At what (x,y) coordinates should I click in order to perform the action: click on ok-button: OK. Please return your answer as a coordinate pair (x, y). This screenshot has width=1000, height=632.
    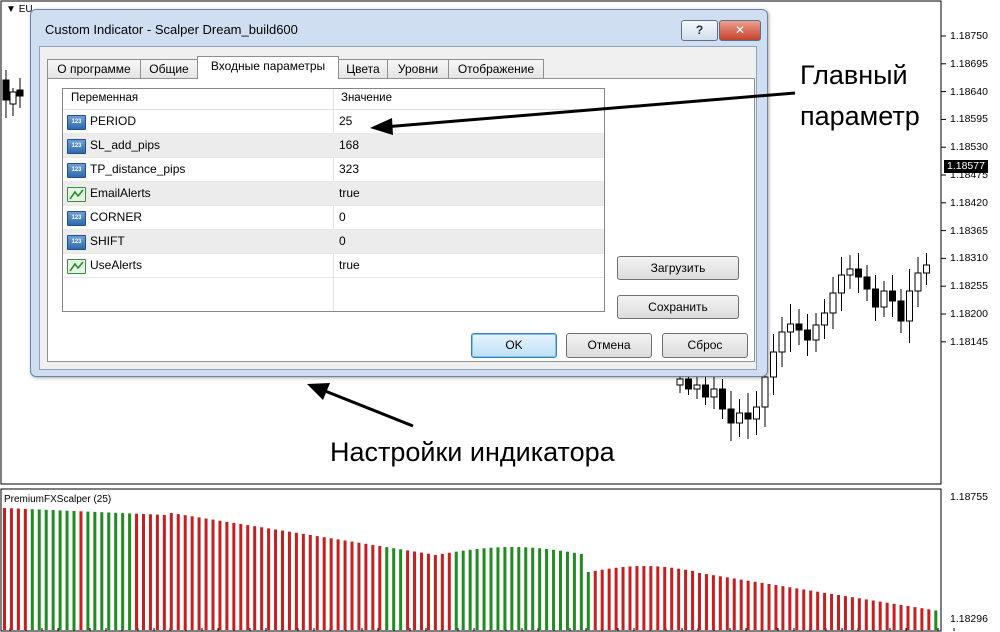
    Looking at the image, I should click on (514, 345).